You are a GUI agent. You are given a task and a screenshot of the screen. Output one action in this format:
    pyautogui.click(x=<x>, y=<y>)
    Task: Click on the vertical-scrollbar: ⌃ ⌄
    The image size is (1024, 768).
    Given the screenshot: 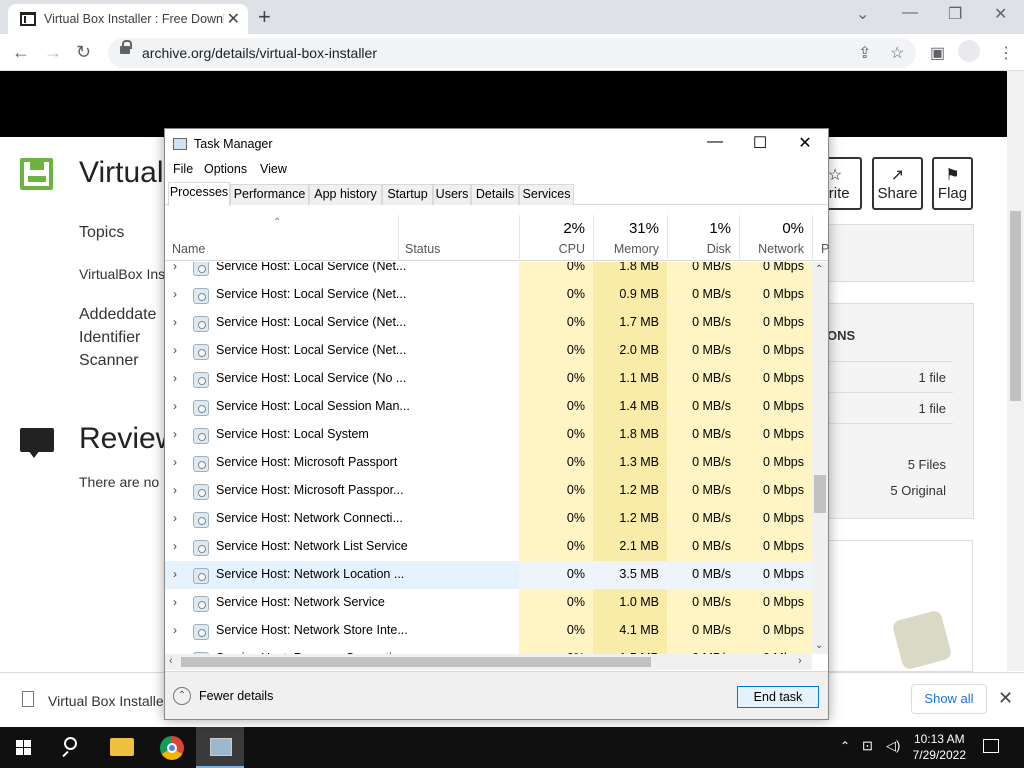 What is the action you would take?
    pyautogui.click(x=820, y=458)
    